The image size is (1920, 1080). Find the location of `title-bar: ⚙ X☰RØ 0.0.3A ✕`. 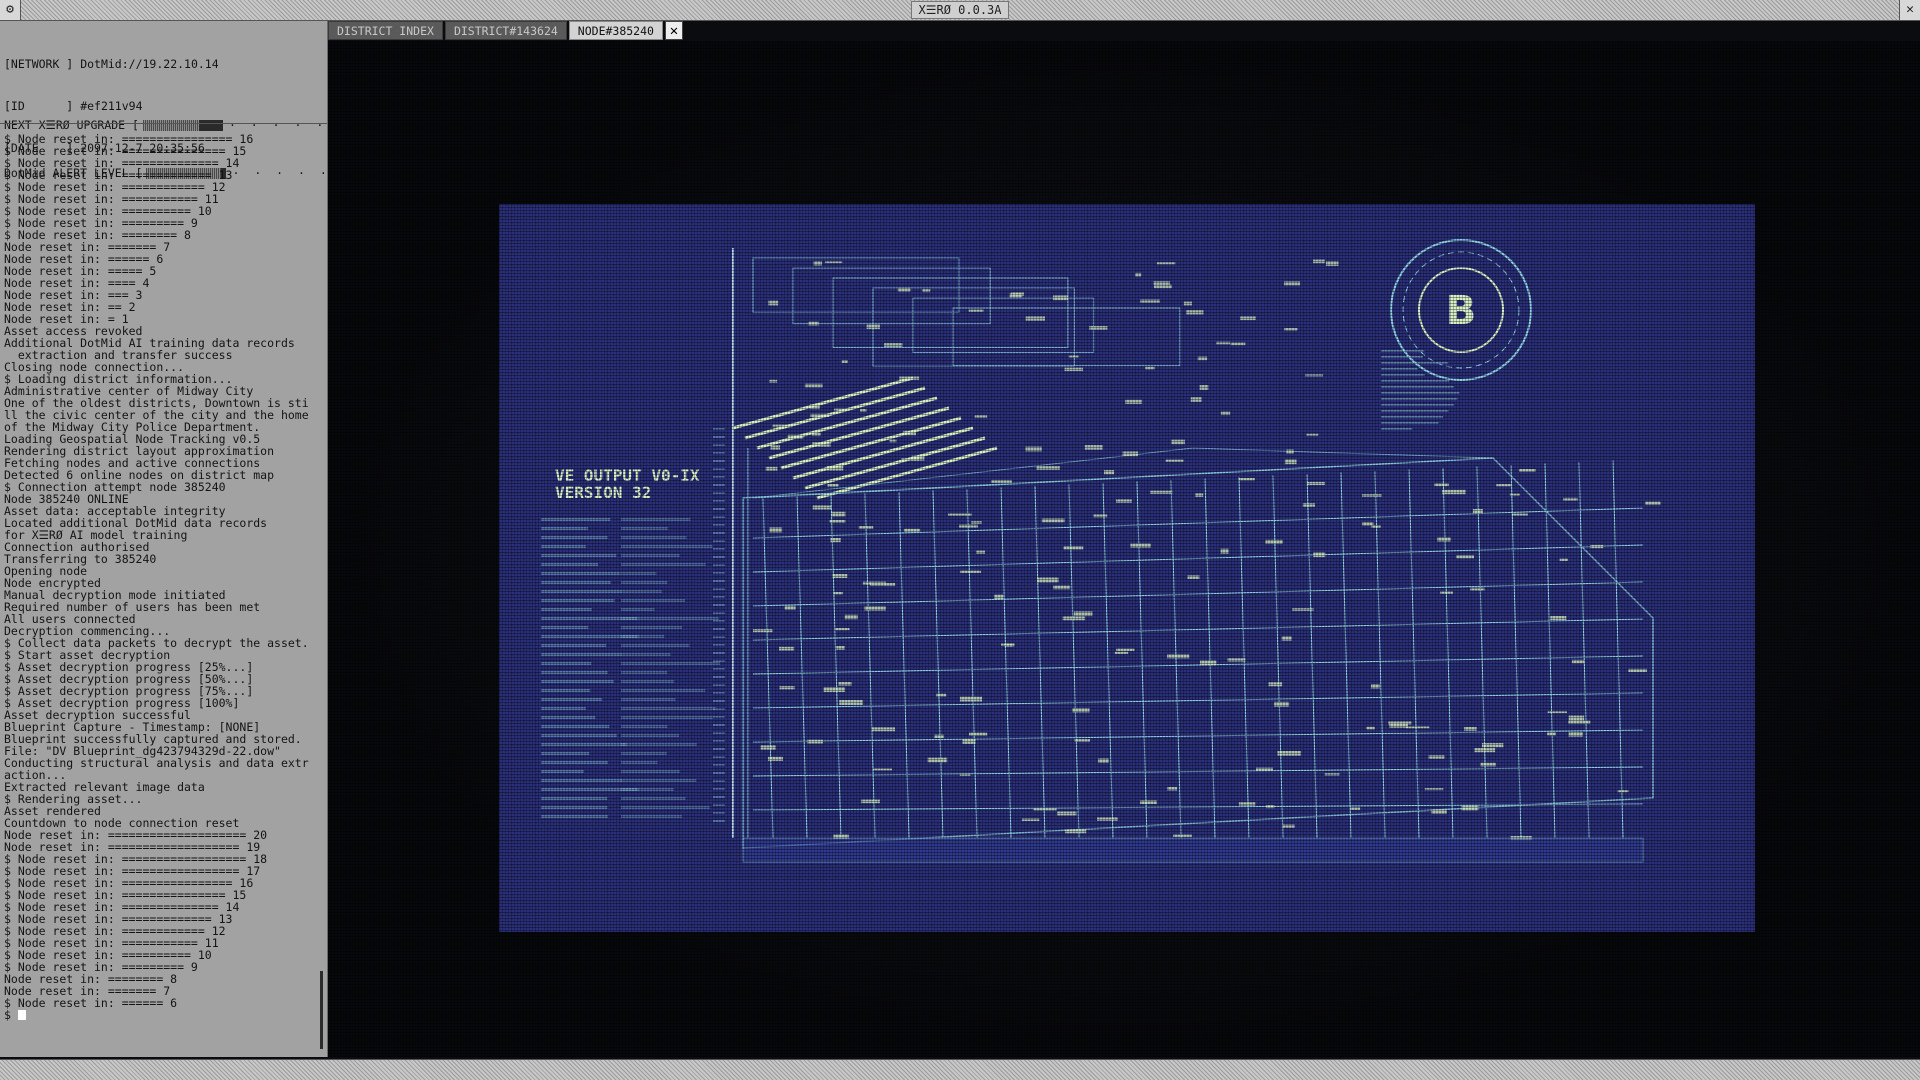

title-bar: ⚙ X☰RØ 0.0.3A ✕ is located at coordinates (960, 10).